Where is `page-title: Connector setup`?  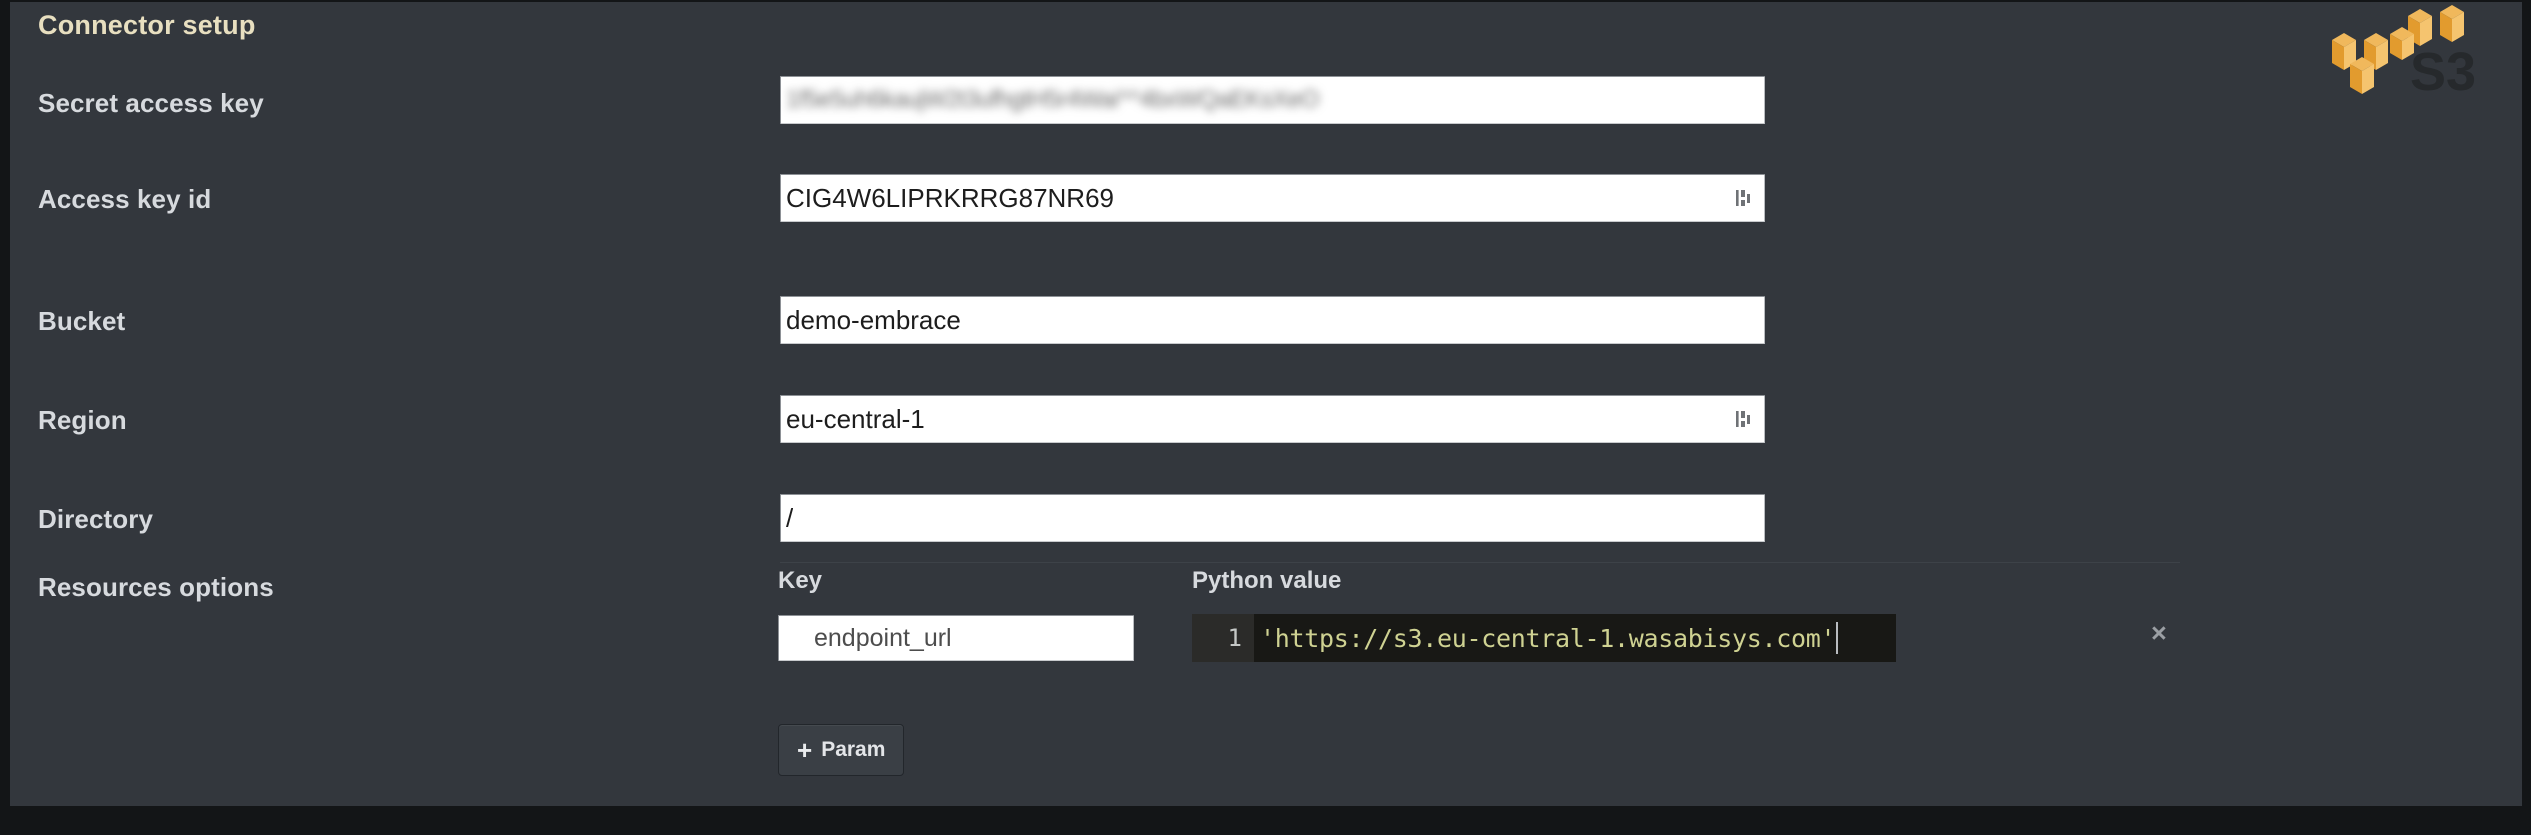 page-title: Connector setup is located at coordinates (147, 25).